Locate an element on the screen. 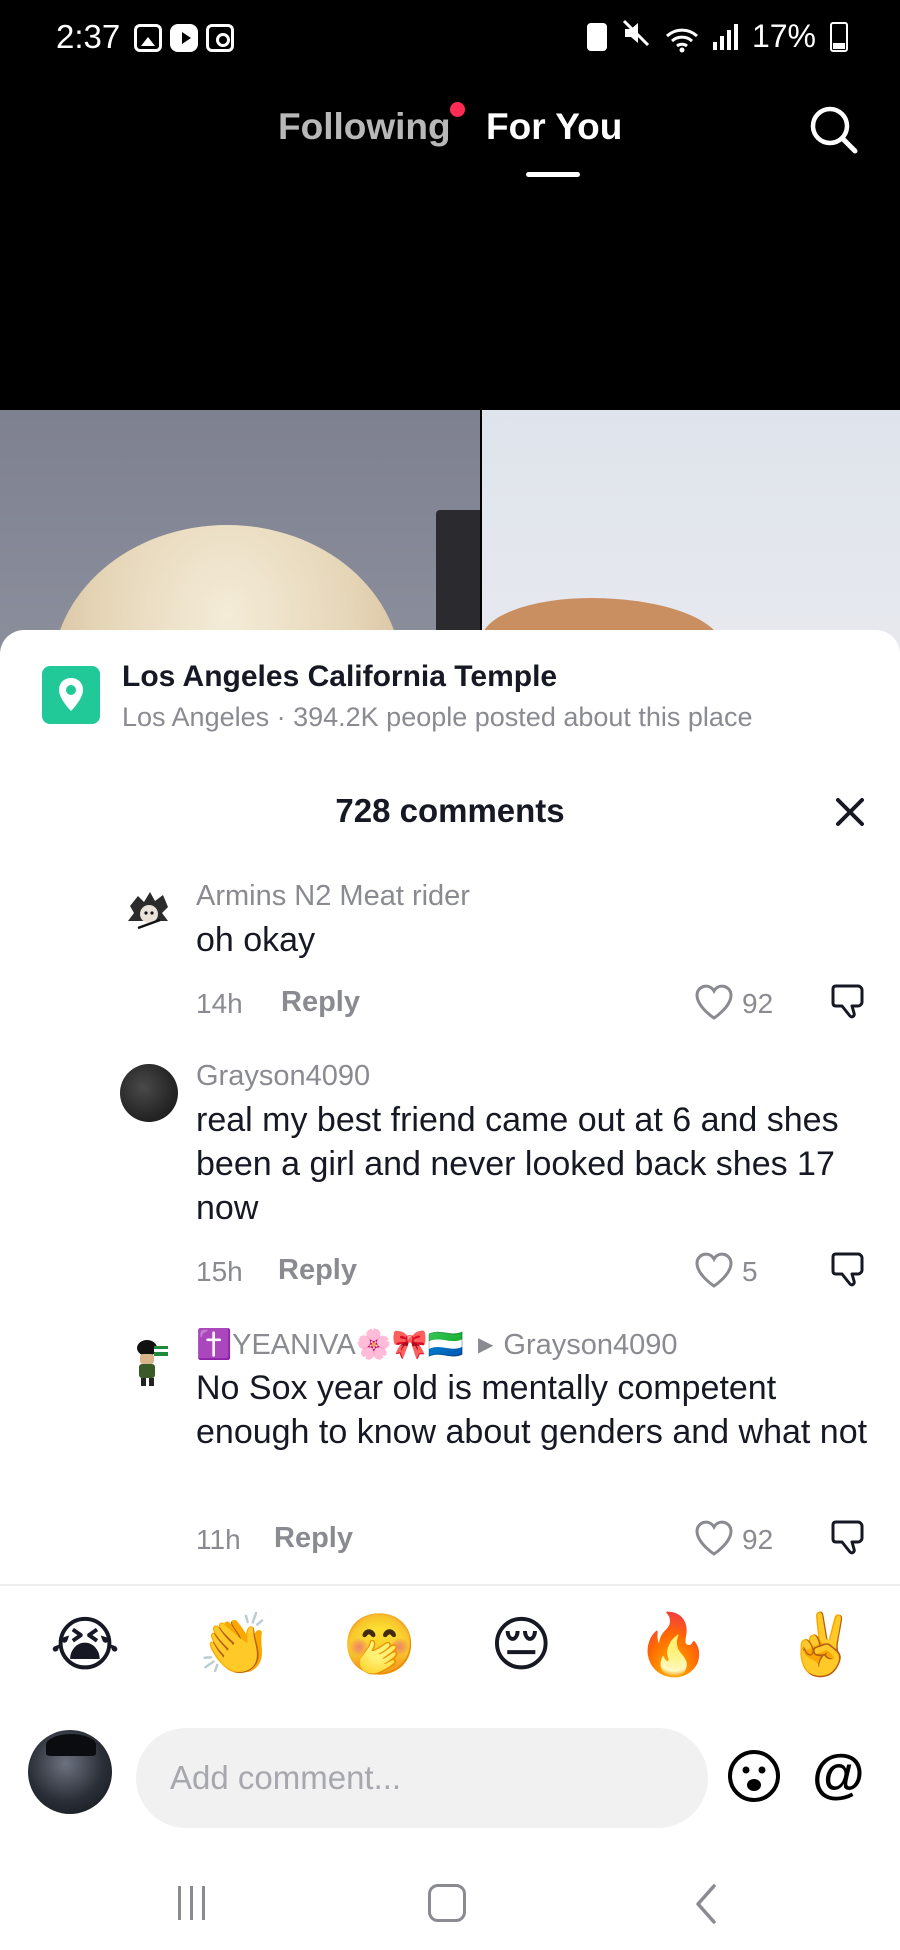 The image size is (900, 1950). reply-to-username: Grayson4090 is located at coordinates (590, 1345).